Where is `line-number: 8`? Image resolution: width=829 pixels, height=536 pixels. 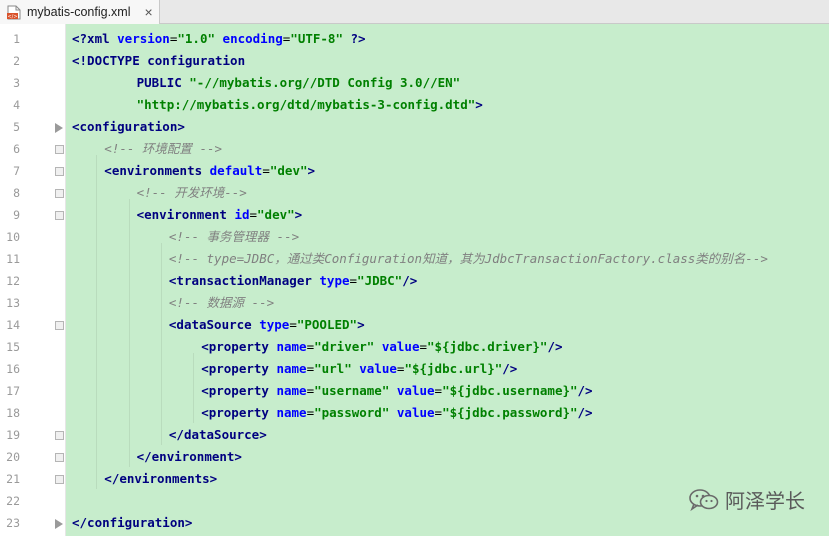 line-number: 8 is located at coordinates (16, 193).